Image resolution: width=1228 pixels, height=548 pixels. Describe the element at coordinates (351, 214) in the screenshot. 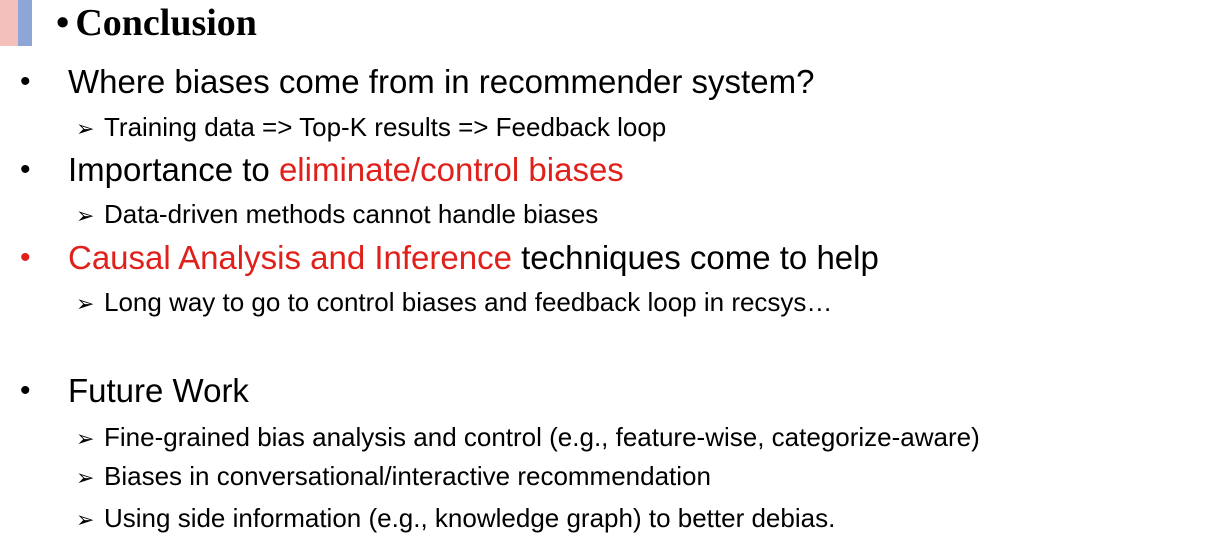

I see `sub-bullet-text: Data-driven methods cannot handle biases` at that location.